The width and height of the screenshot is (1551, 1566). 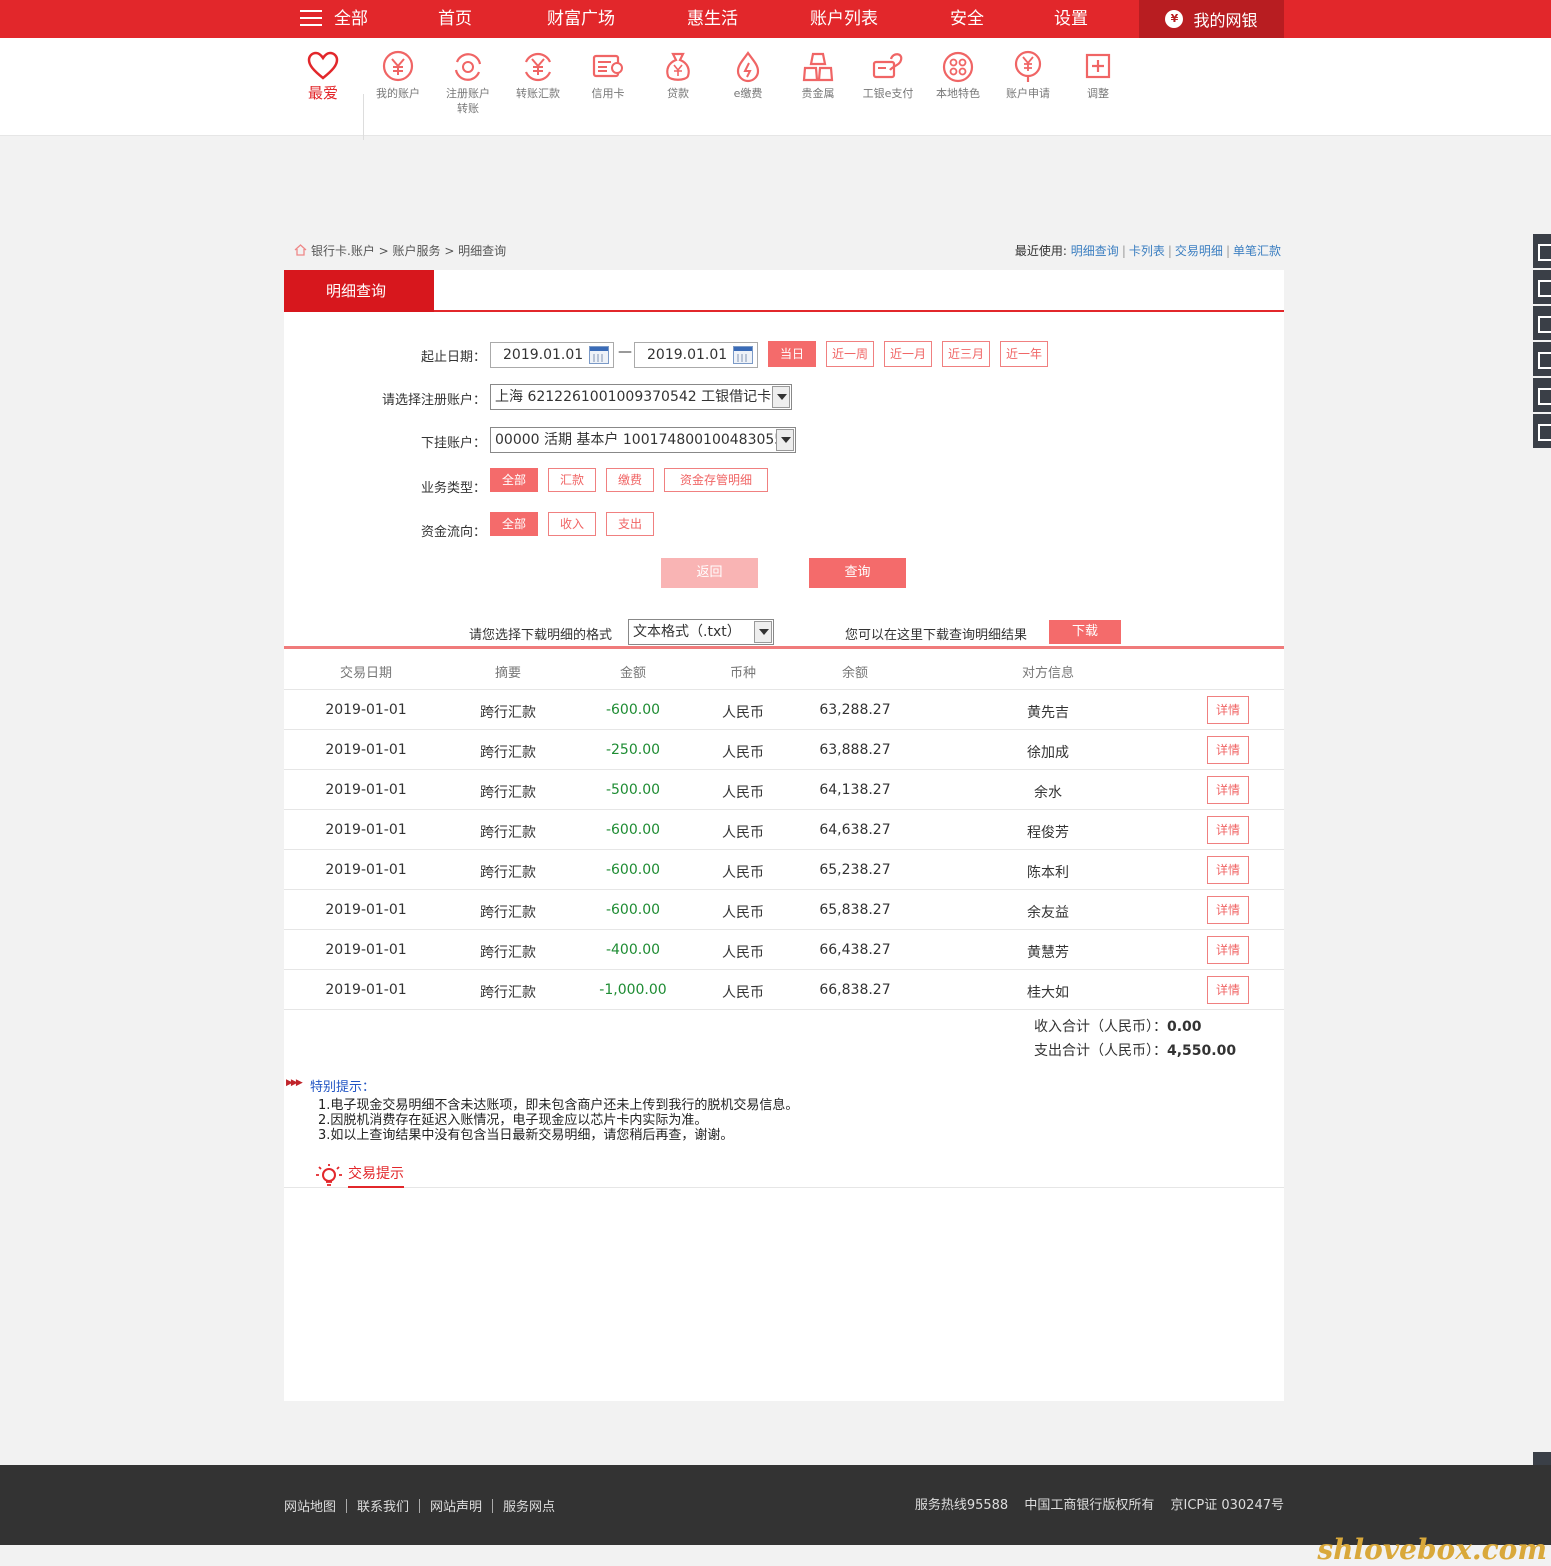 What do you see at coordinates (908, 354) in the screenshot?
I see `range-month-button: 近一月` at bounding box center [908, 354].